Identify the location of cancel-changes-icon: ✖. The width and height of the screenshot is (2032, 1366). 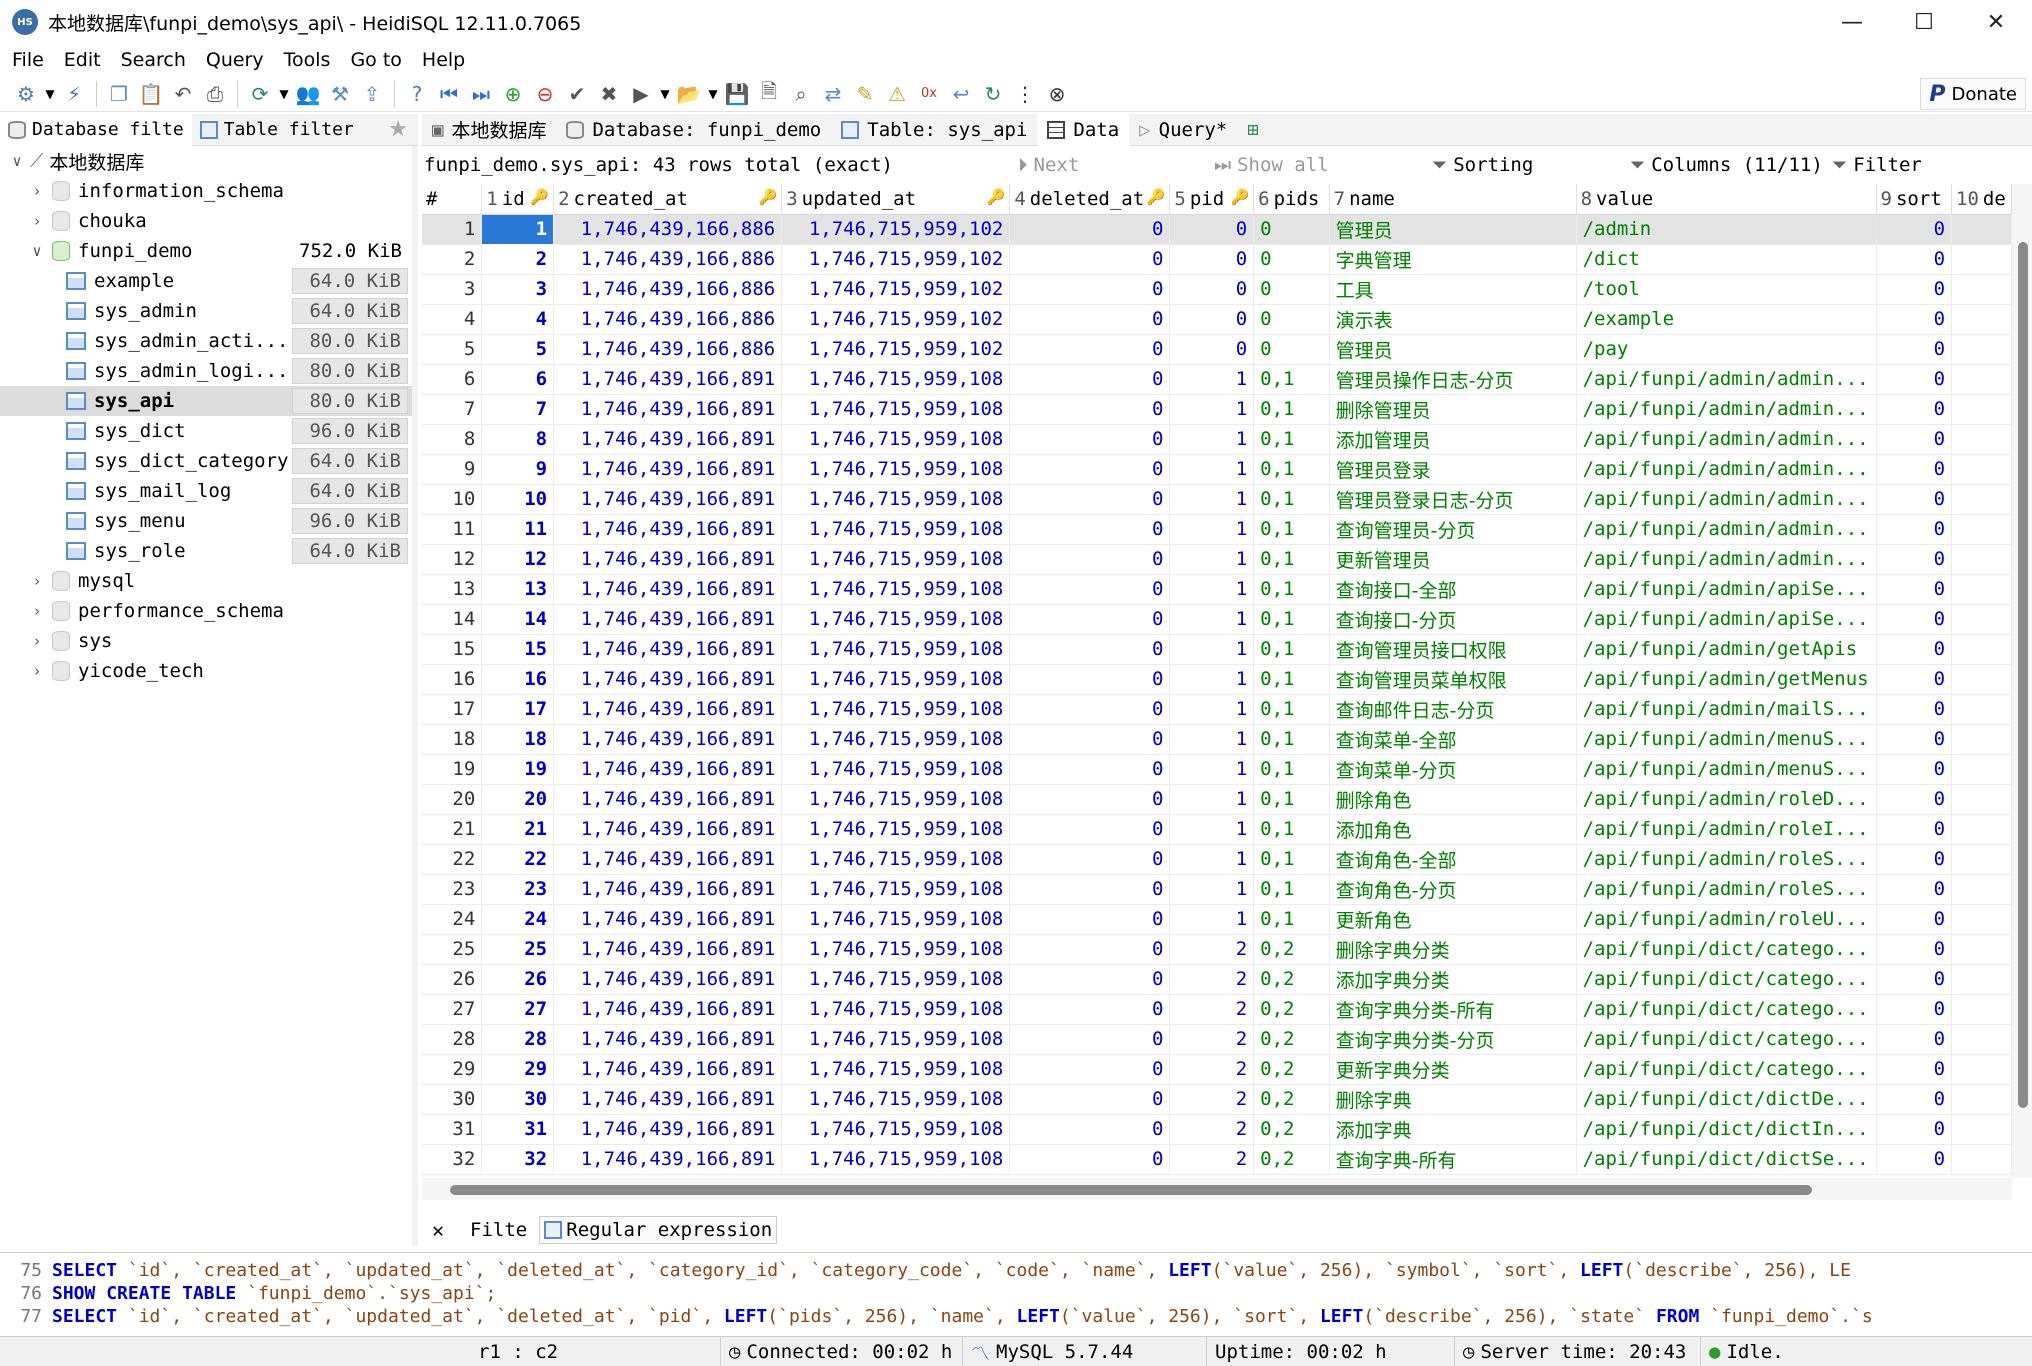
(609, 94).